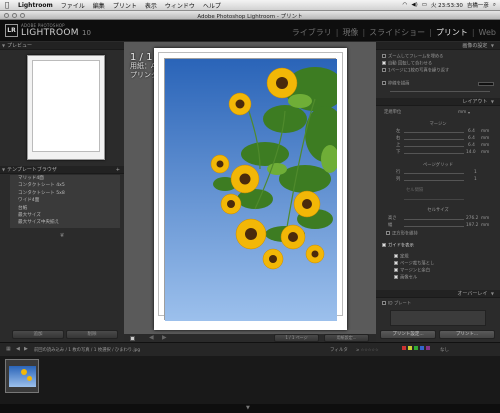 The image size is (500, 413). What do you see at coordinates (472, 226) in the screenshot?
I see `cell-width-value: 197.2` at bounding box center [472, 226].